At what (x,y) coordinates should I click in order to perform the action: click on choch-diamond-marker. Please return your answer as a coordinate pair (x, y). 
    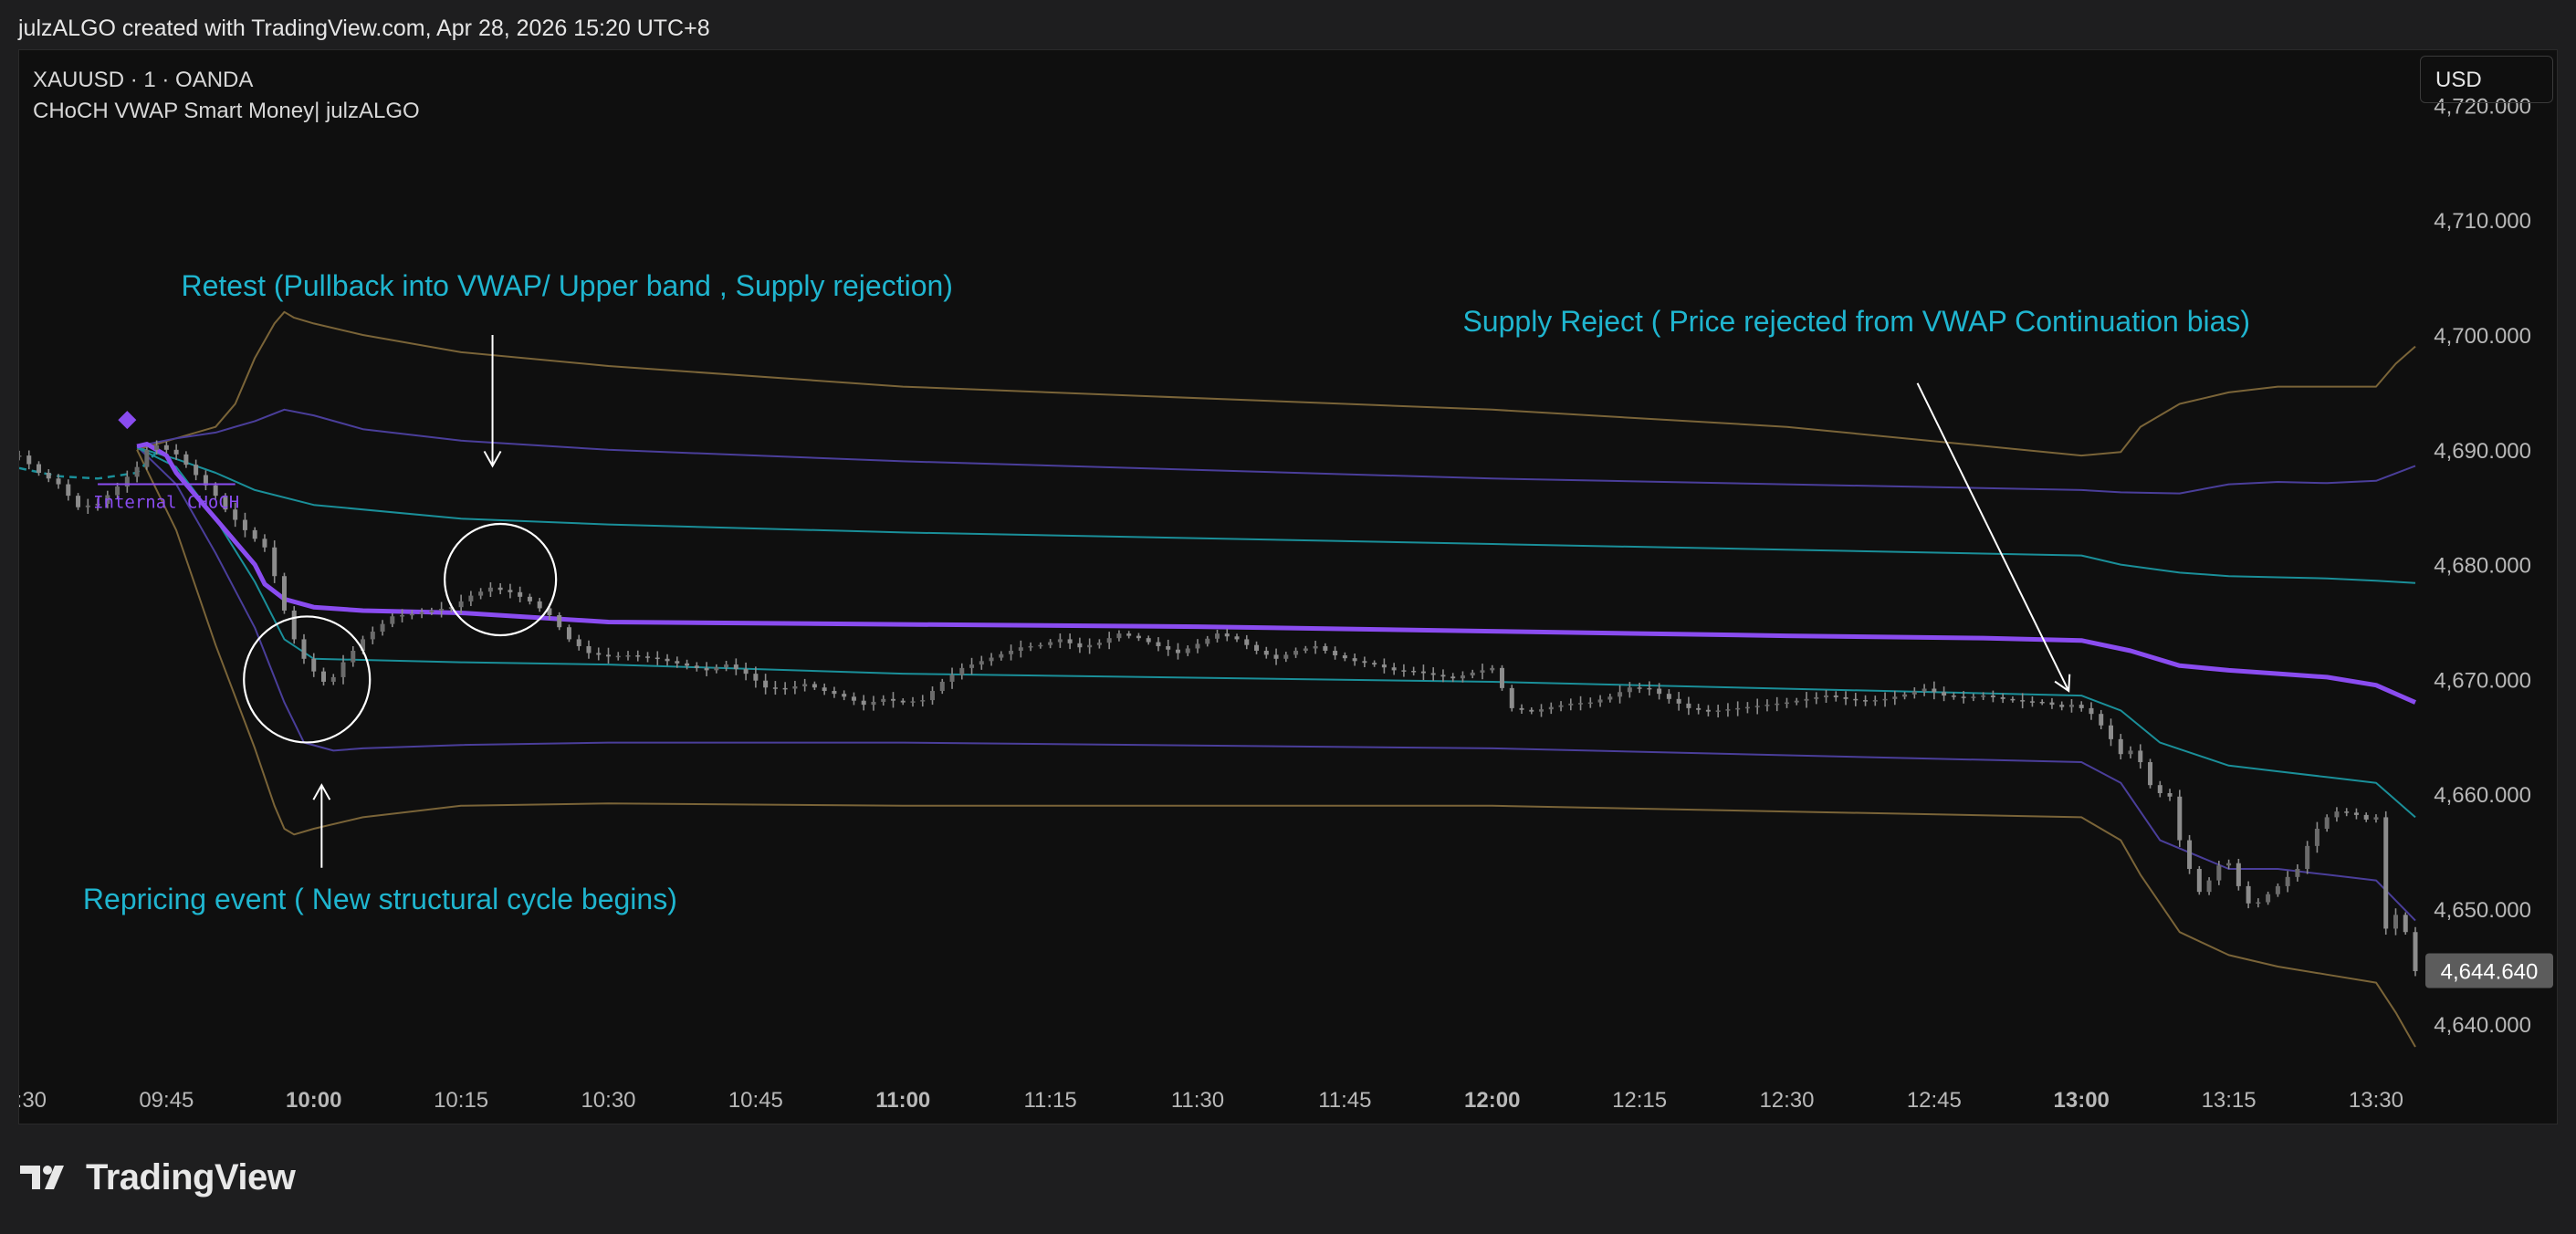
    Looking at the image, I should click on (127, 421).